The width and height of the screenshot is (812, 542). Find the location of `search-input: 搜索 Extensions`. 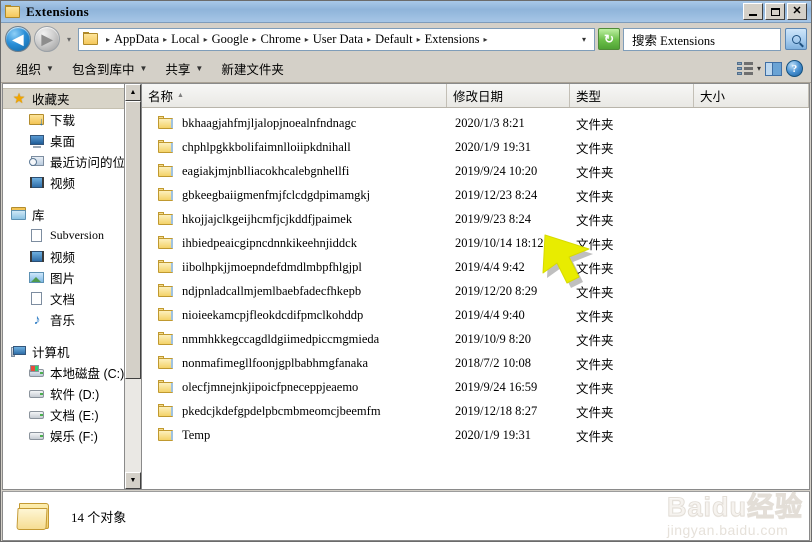

search-input: 搜索 Extensions is located at coordinates (702, 39).